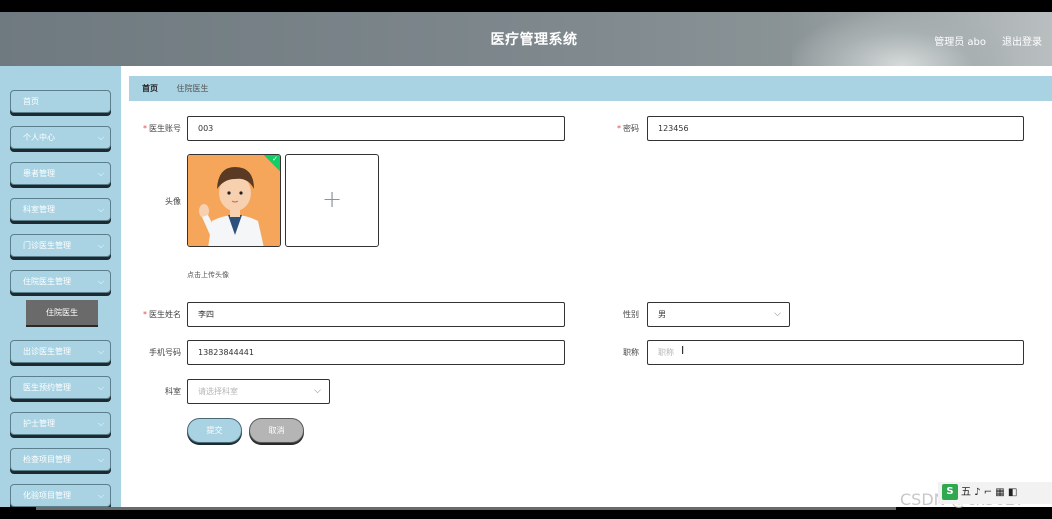 This screenshot has height=519, width=1052. I want to click on sidebar-item-label: 出诊医生管理, so click(47, 351).